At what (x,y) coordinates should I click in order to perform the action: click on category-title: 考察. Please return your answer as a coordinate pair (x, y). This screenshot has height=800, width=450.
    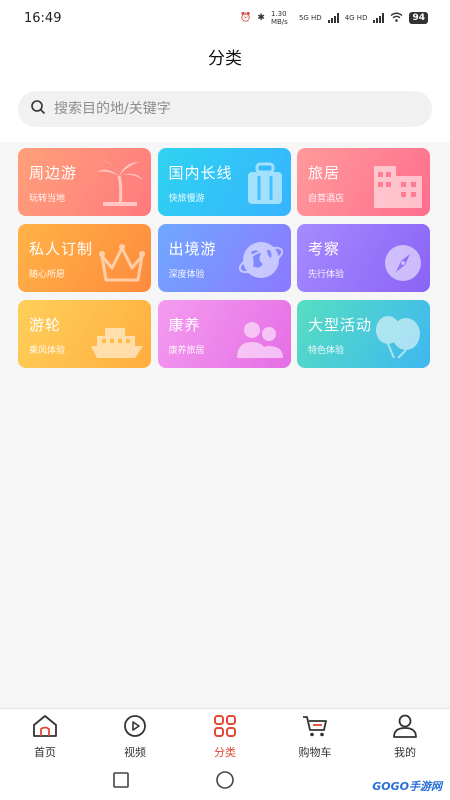
    Looking at the image, I should click on (324, 249).